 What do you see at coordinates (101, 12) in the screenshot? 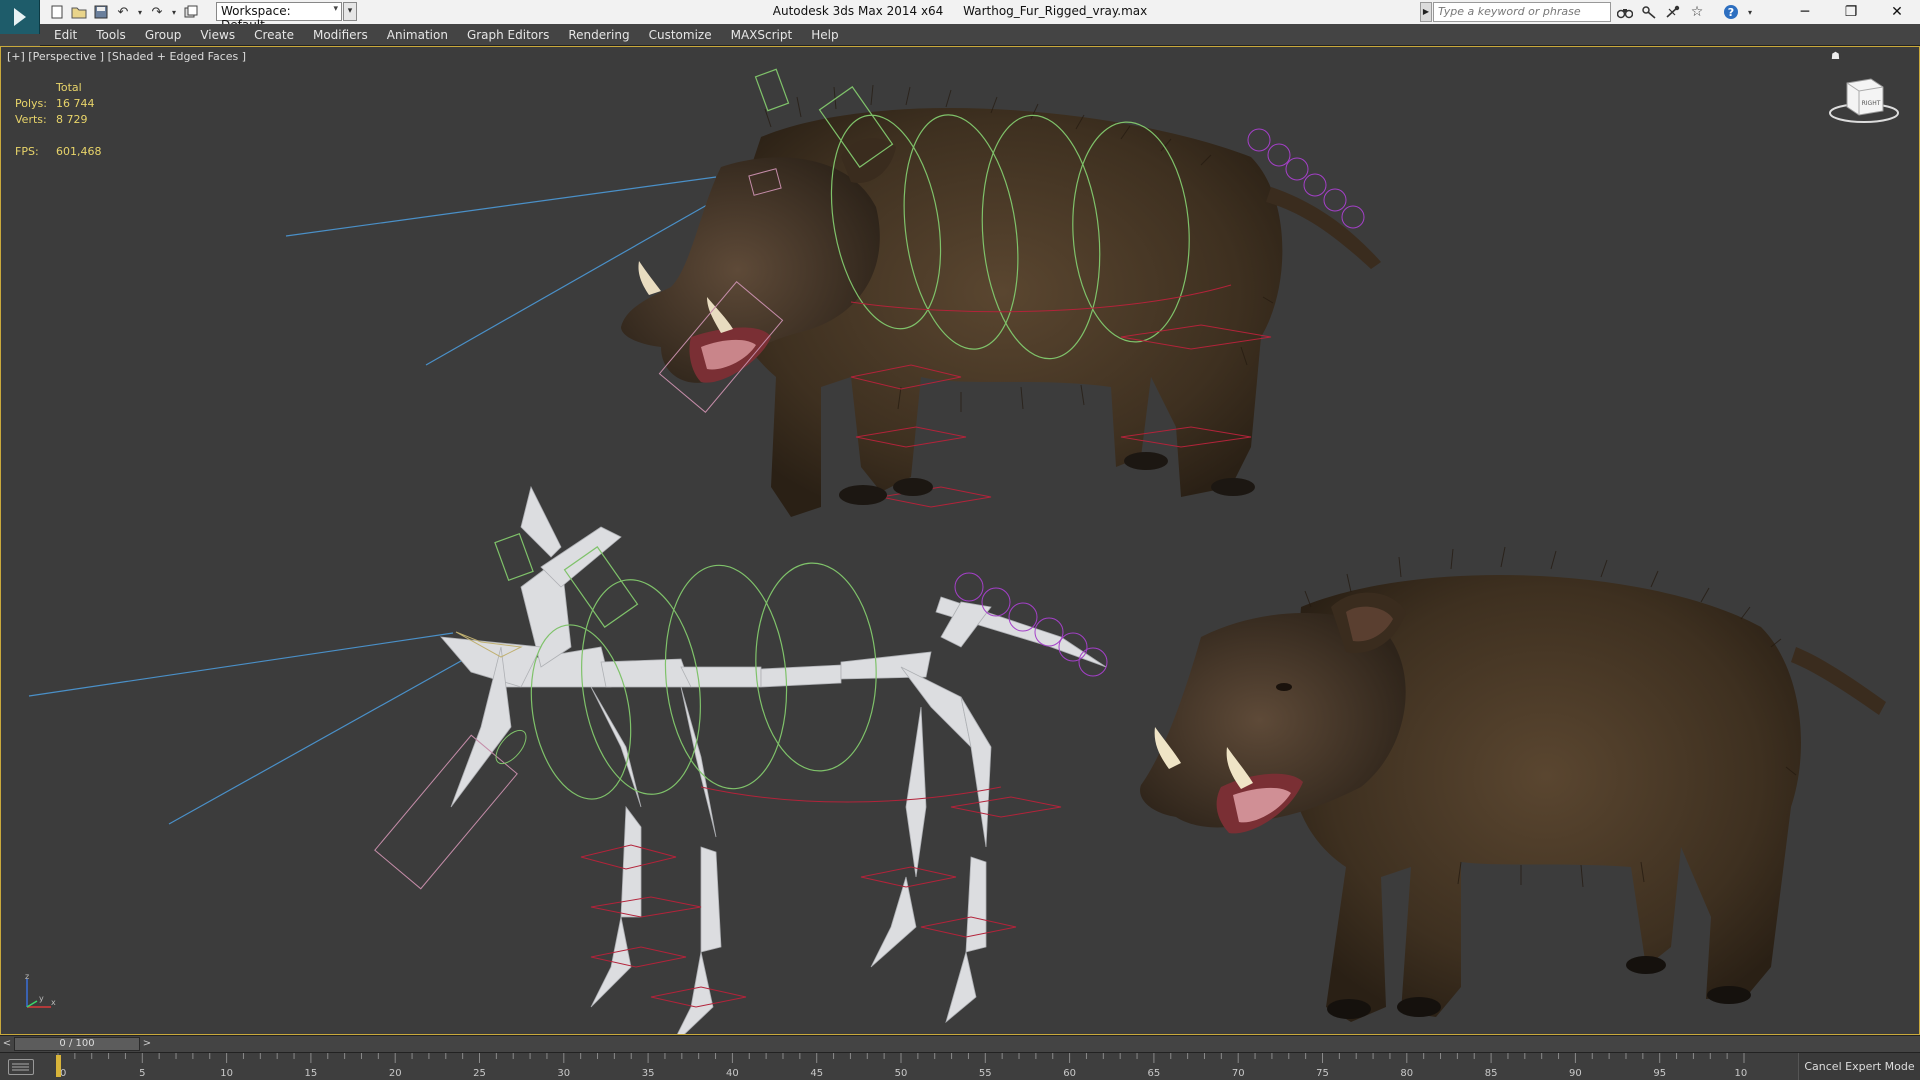
I see `save-file-icon` at bounding box center [101, 12].